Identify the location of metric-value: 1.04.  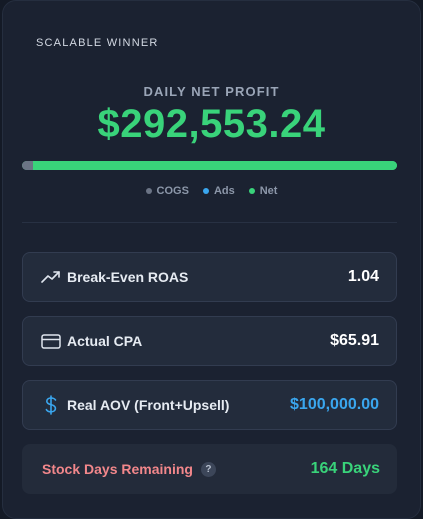
(363, 276).